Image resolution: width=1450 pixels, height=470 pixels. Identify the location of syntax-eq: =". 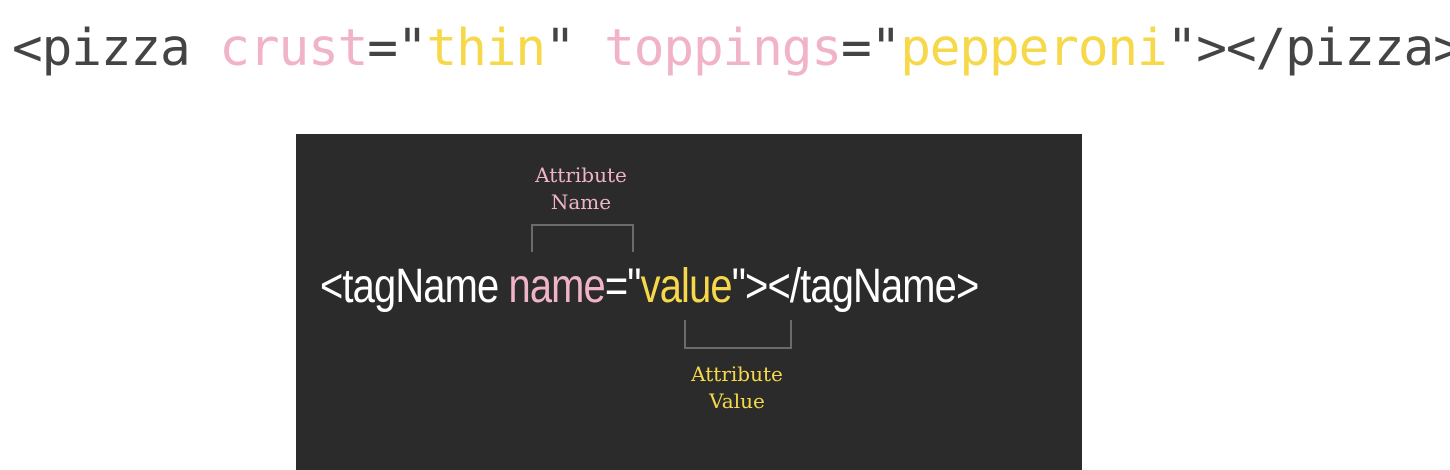
(623, 286).